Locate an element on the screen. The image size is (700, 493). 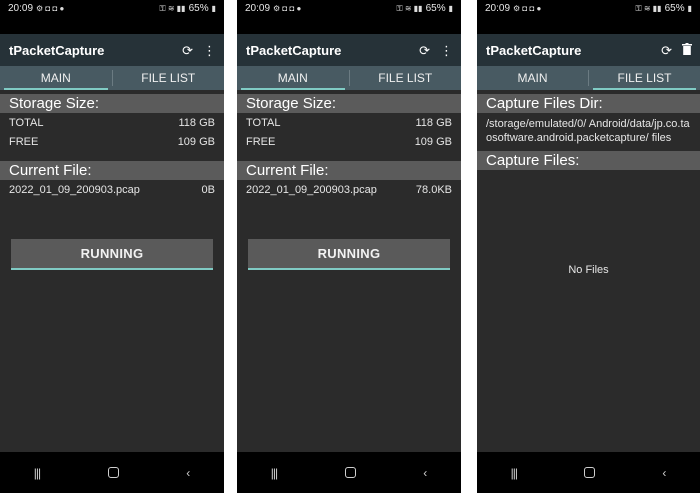
current-file-size: 78.0KB is located at coordinates (433, 189).